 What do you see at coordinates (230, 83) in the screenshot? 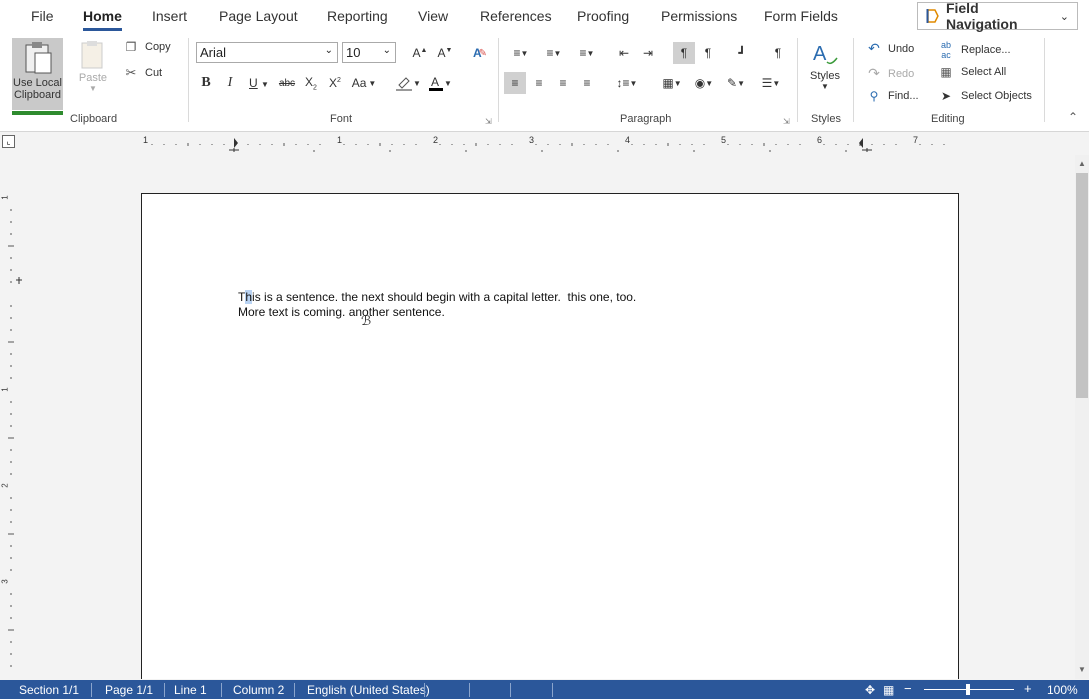
I see `italic-button: I` at bounding box center [230, 83].